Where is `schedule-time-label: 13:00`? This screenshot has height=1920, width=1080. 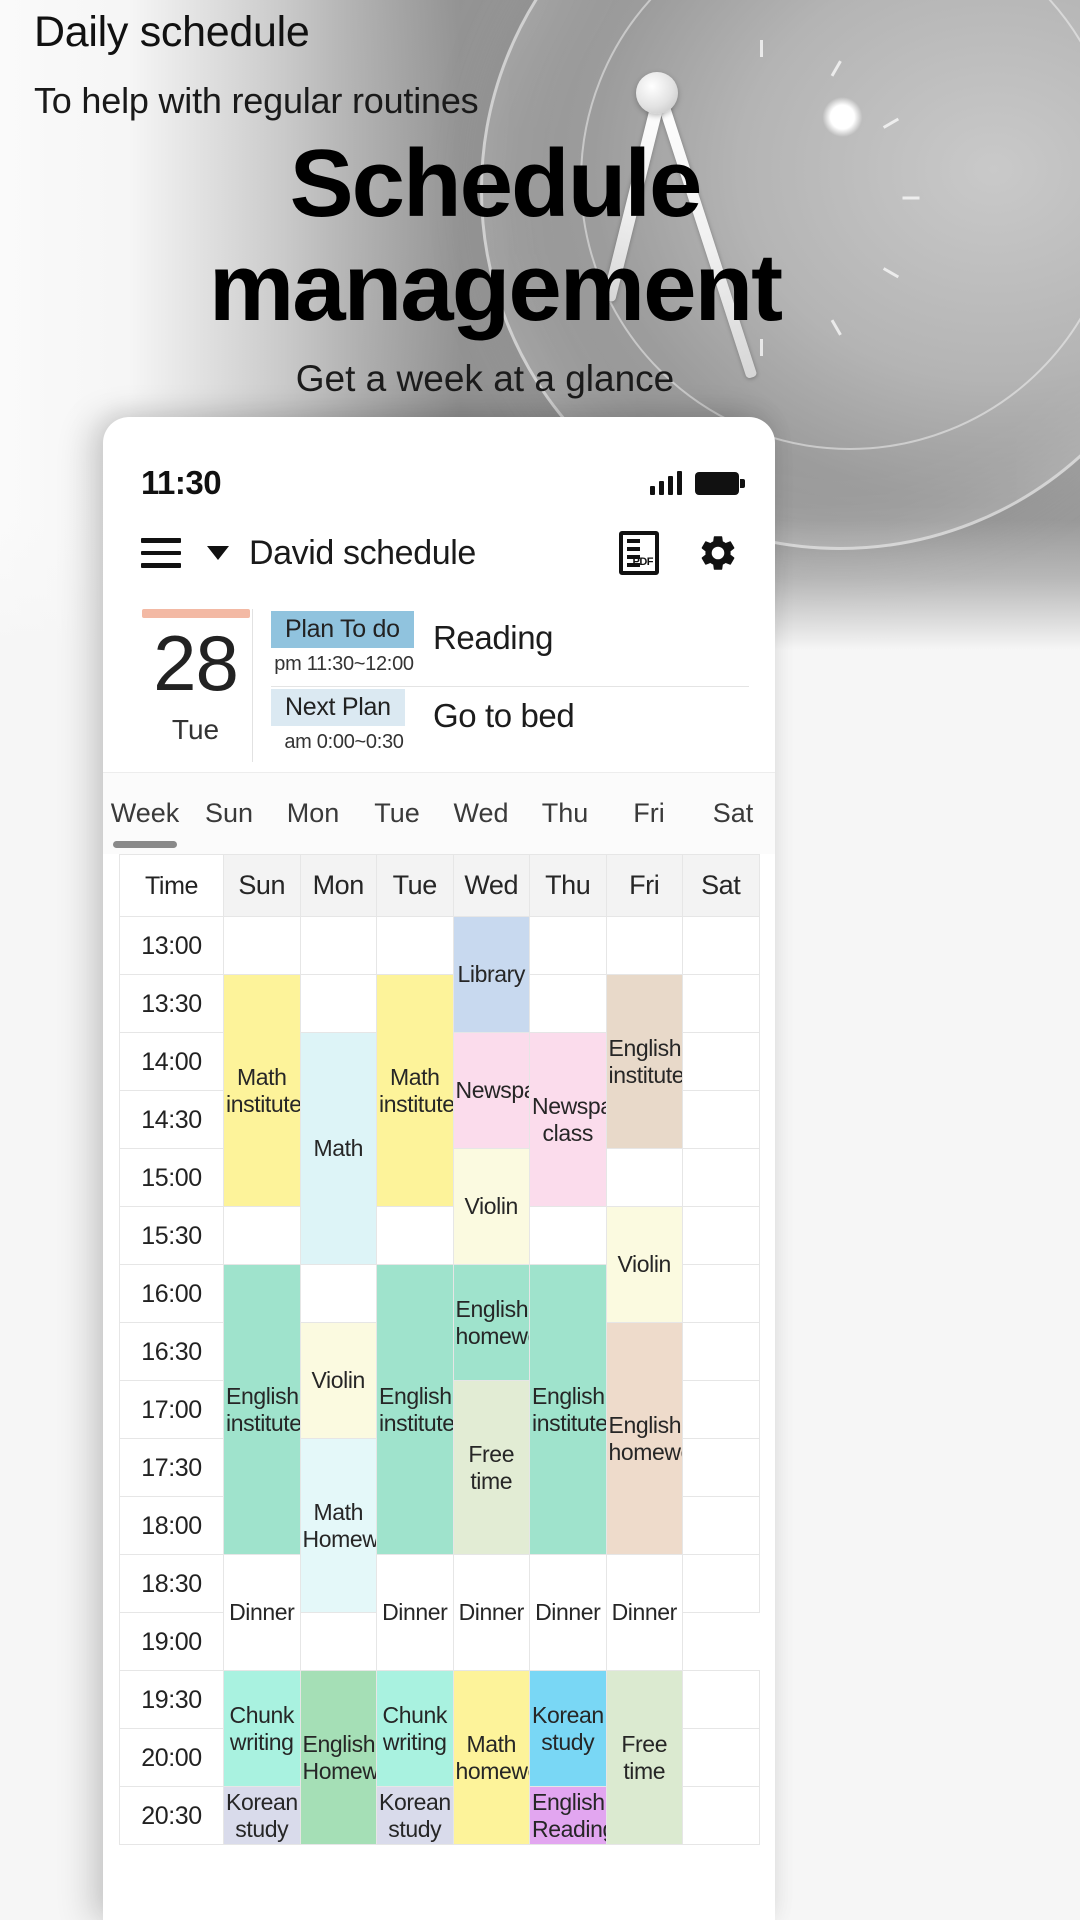 schedule-time-label: 13:00 is located at coordinates (171, 945).